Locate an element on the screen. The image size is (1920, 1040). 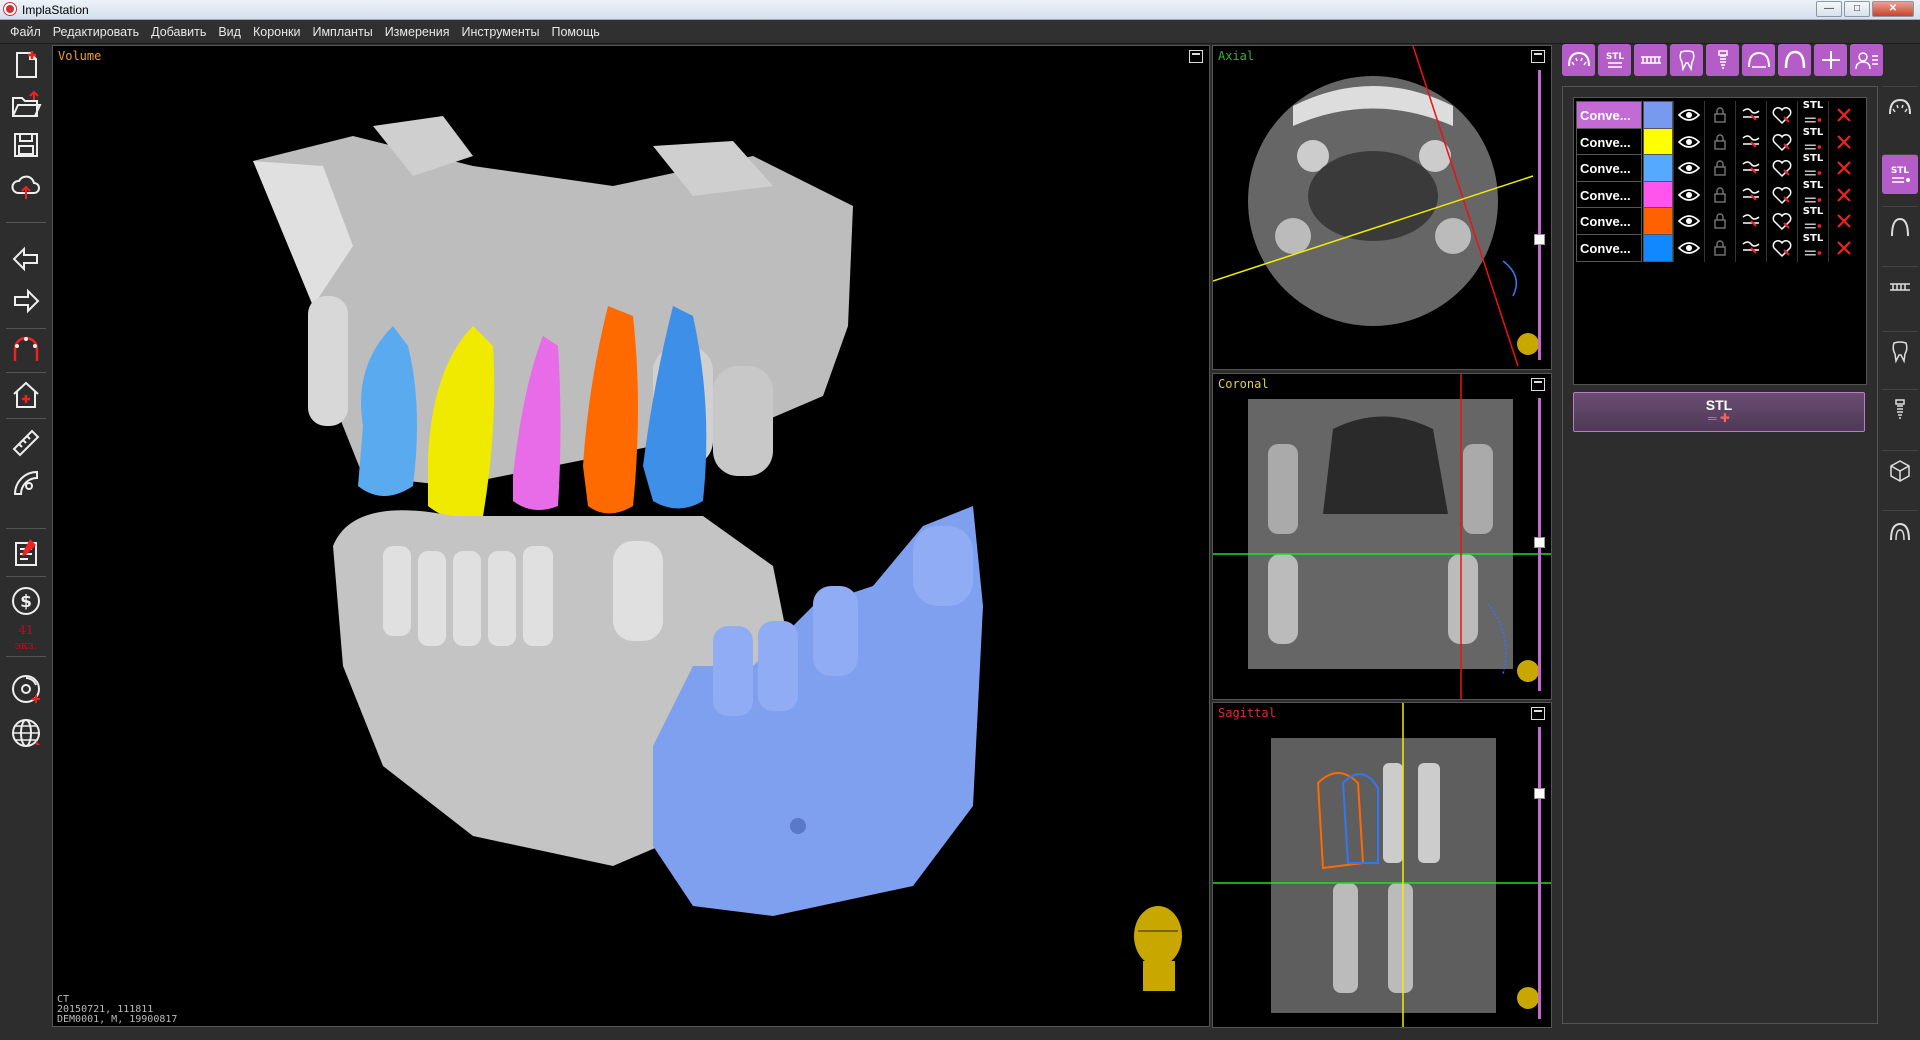
coronal-slice-image is located at coordinates (1382, 536).